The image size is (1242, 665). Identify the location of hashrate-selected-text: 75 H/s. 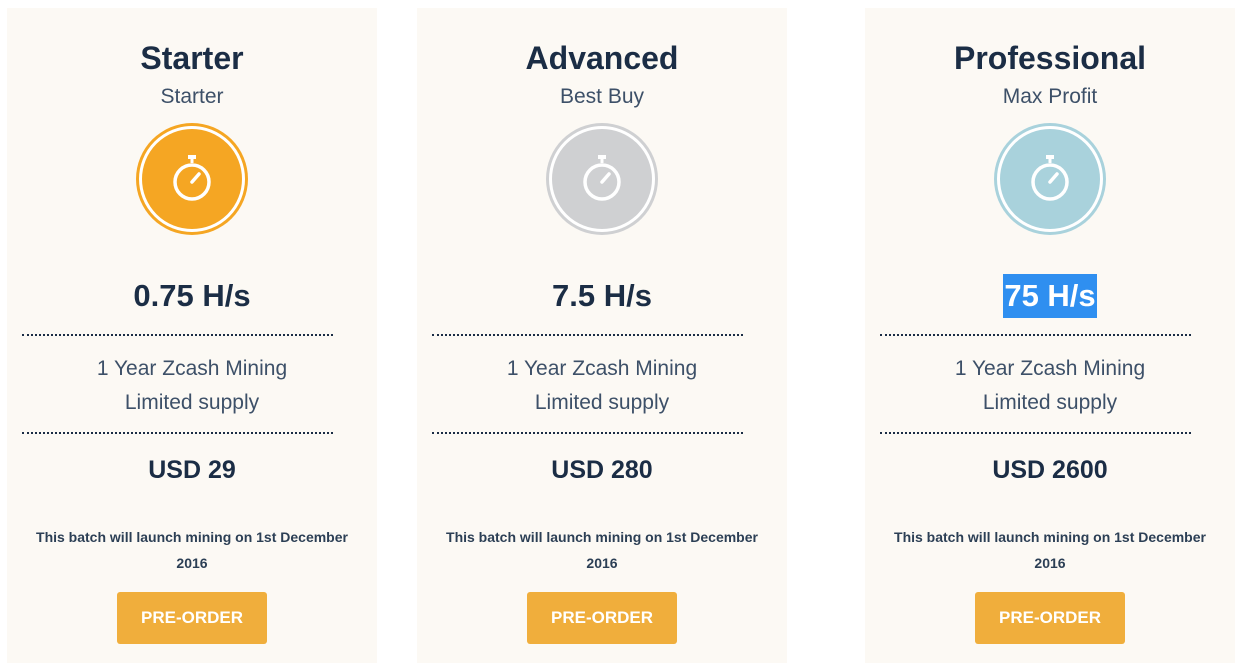
(1050, 296).